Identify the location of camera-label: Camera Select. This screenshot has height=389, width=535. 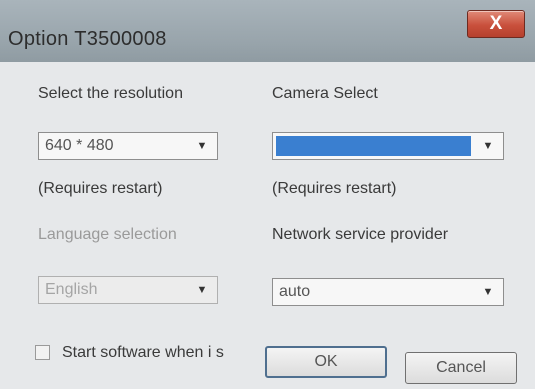
(325, 93).